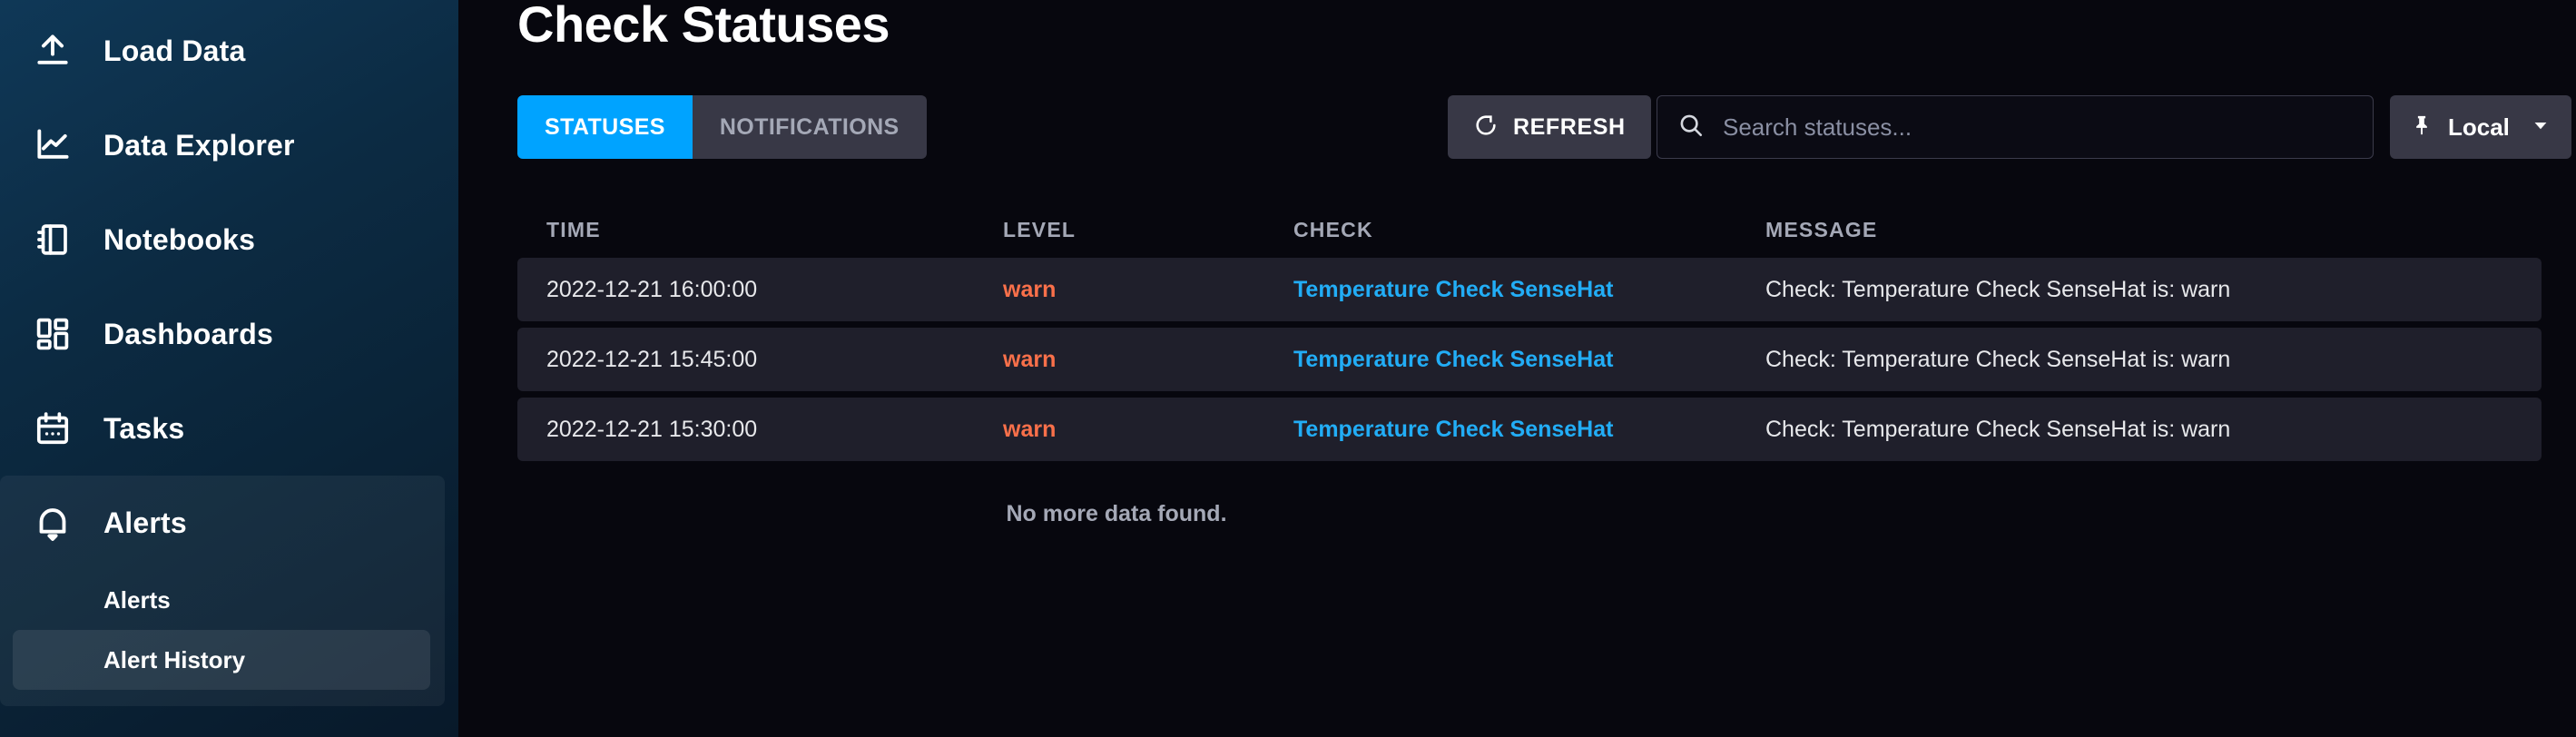  I want to click on sidebar-subitem-alert-history: Alert History, so click(221, 660).